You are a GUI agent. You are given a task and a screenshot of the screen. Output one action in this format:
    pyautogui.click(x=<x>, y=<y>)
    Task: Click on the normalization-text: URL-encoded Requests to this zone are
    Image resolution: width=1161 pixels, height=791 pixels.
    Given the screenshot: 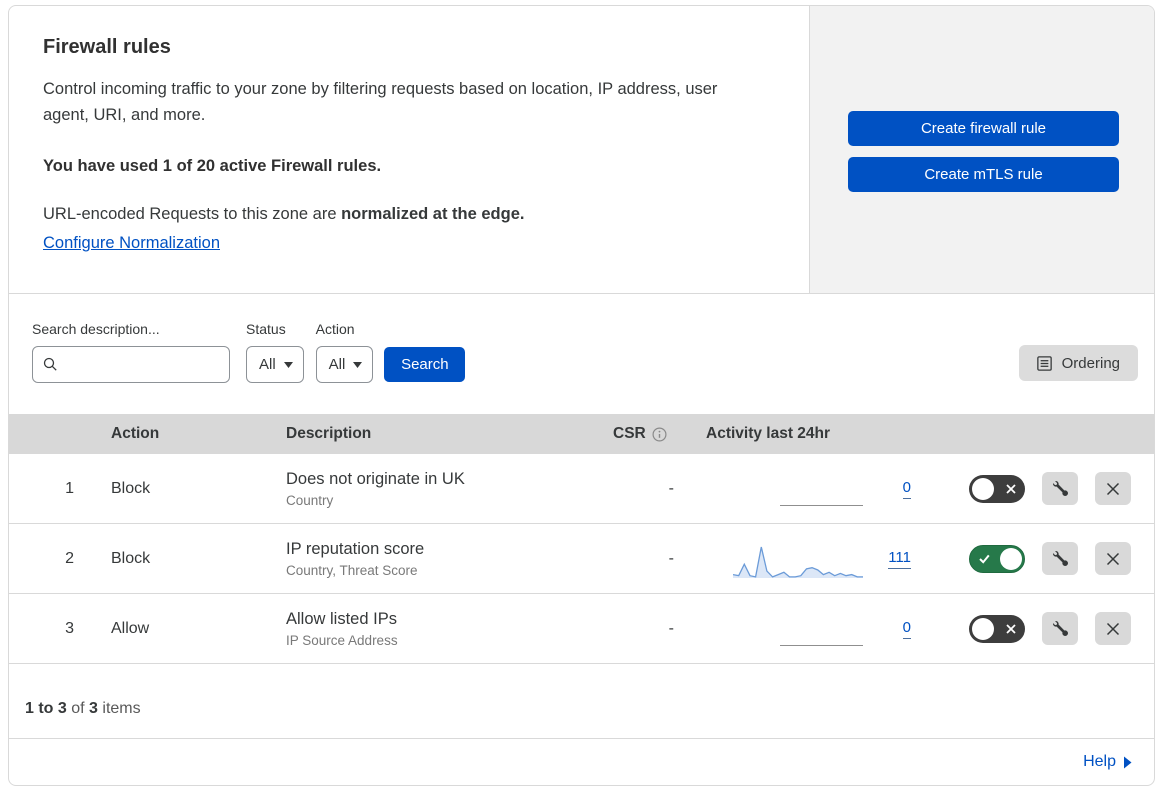 What is the action you would take?
    pyautogui.click(x=192, y=214)
    